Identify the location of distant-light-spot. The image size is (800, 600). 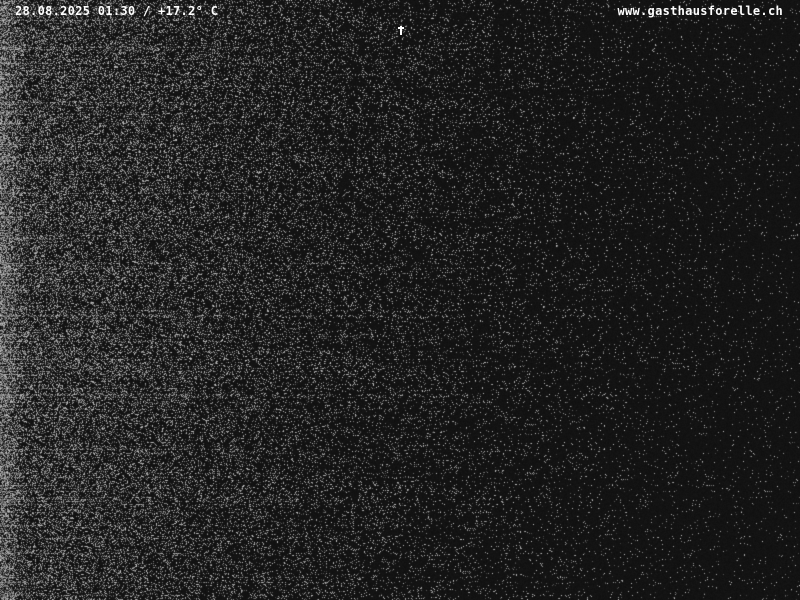
(401, 30).